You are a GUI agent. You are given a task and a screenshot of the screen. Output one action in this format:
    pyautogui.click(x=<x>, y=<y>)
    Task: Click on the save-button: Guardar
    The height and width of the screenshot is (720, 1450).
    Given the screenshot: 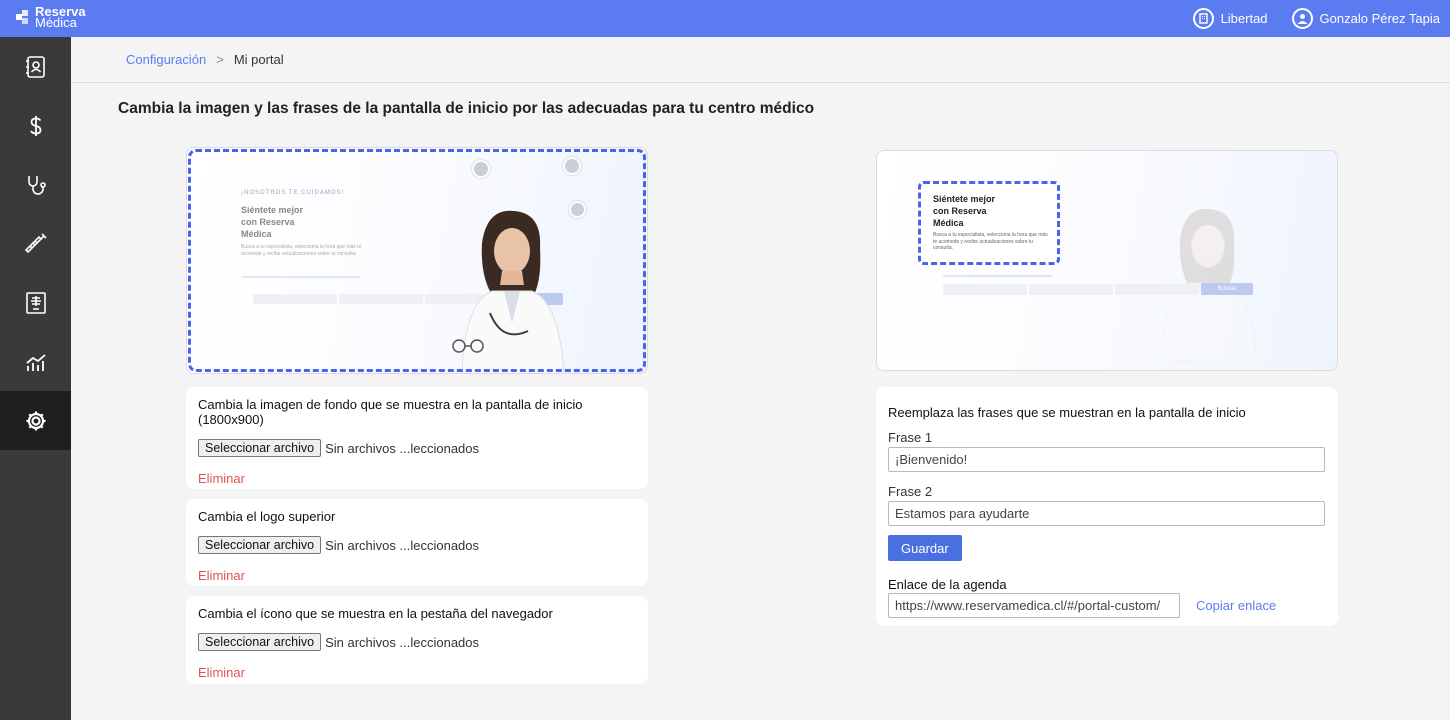 What is the action you would take?
    pyautogui.click(x=925, y=548)
    